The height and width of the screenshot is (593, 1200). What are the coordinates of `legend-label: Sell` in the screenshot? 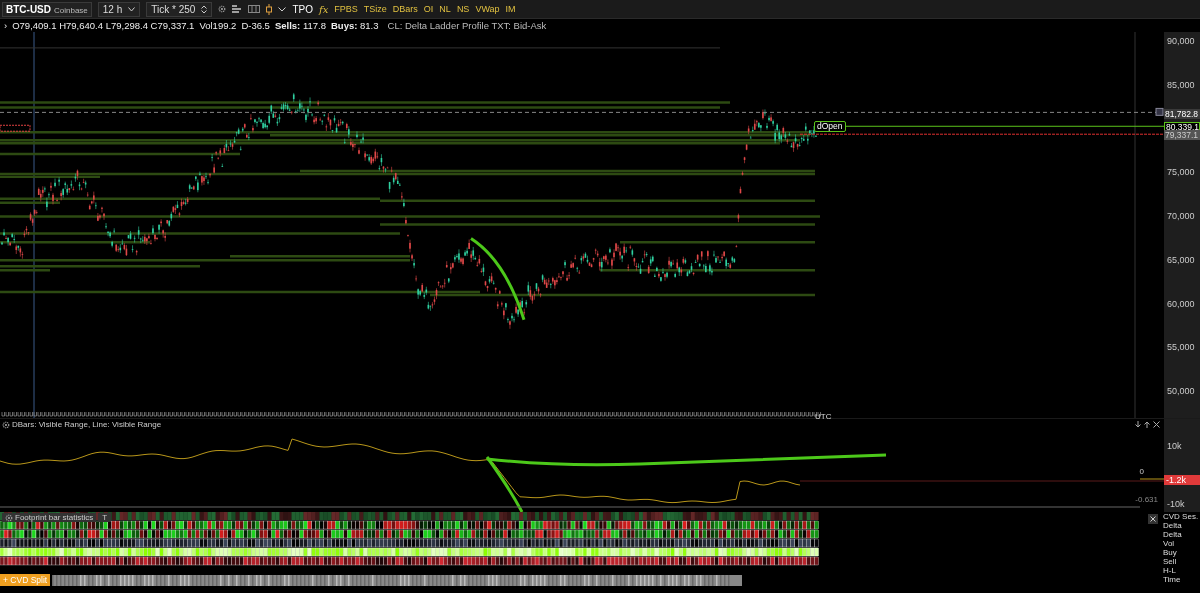 It's located at (1170, 561).